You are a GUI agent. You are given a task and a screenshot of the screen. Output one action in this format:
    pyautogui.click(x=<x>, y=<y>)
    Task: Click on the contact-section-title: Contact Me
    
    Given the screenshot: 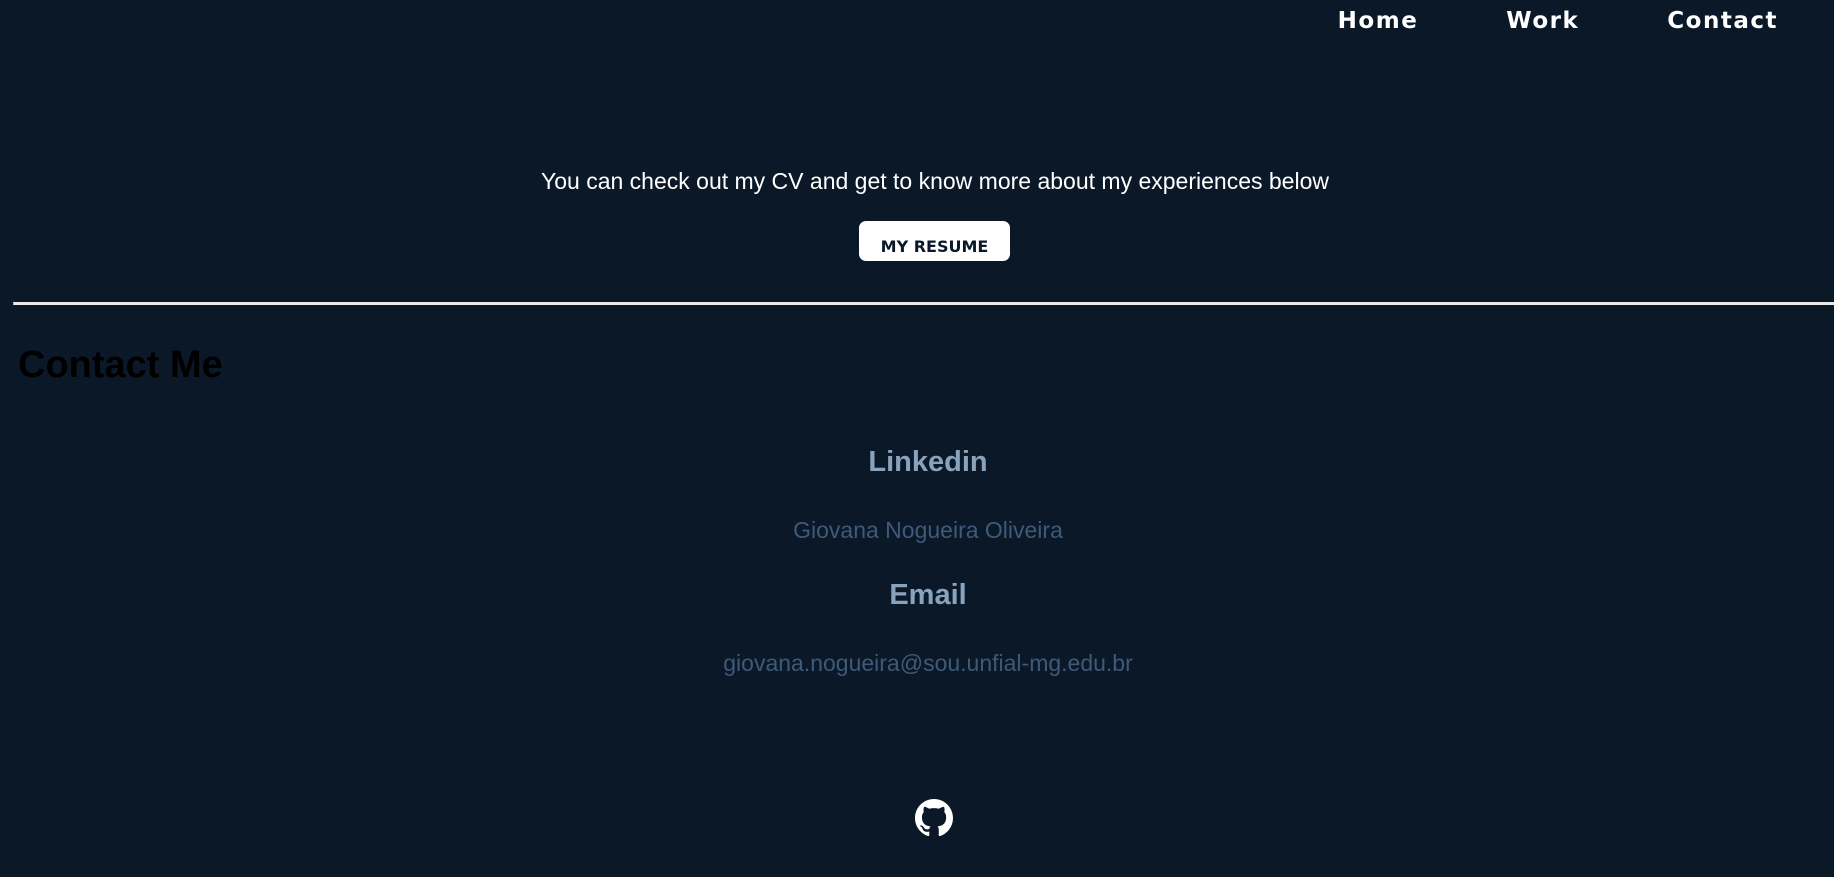 What is the action you would take?
    pyautogui.click(x=120, y=365)
    